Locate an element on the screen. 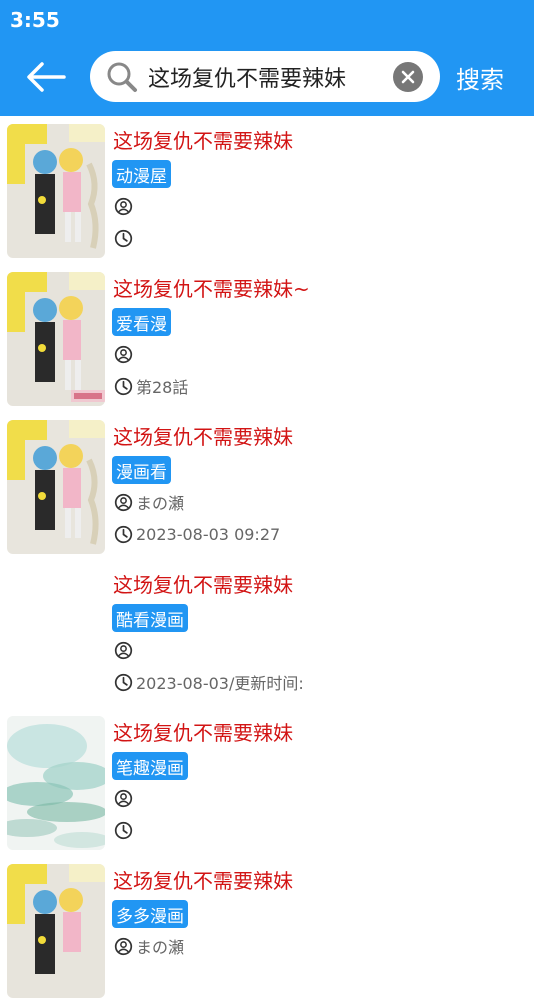 This screenshot has width=534, height=1004. source-badge: 酷看漫画 is located at coordinates (150, 618).